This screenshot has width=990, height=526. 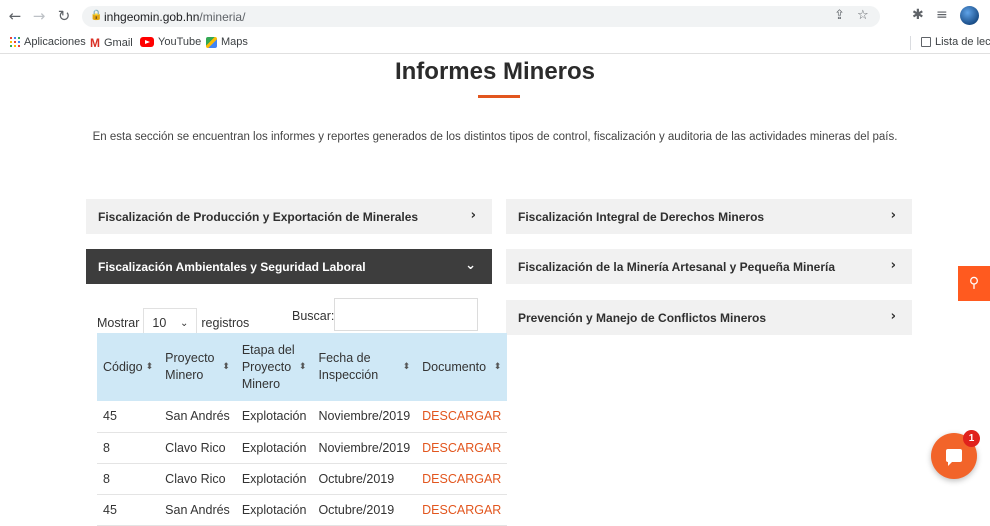 What do you see at coordinates (274, 367) in the screenshot?
I see `column-header-etapa: Etapa del Proyecto Minero ⬍` at bounding box center [274, 367].